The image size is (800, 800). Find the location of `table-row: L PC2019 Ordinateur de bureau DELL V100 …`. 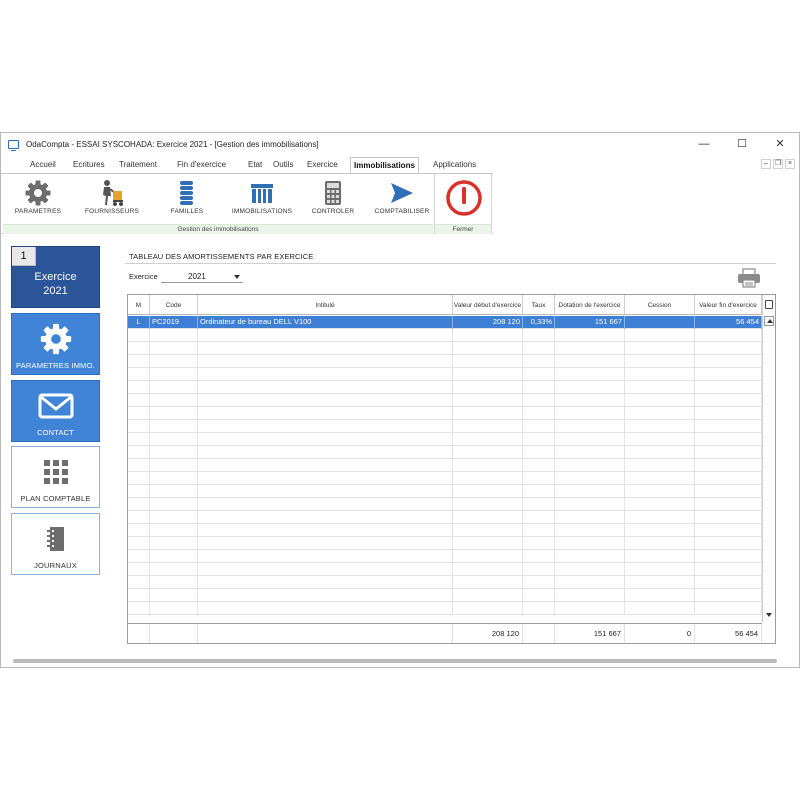

table-row: L PC2019 Ordinateur de bureau DELL V100 … is located at coordinates (445, 322).